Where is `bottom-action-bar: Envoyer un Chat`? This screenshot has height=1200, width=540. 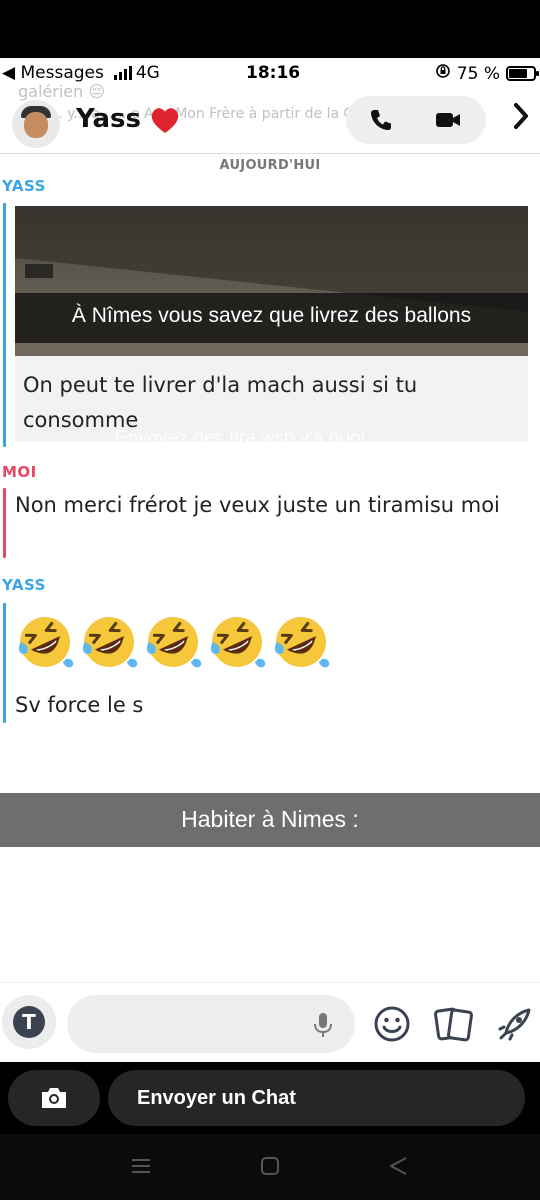 bottom-action-bar: Envoyer un Chat is located at coordinates (270, 1098).